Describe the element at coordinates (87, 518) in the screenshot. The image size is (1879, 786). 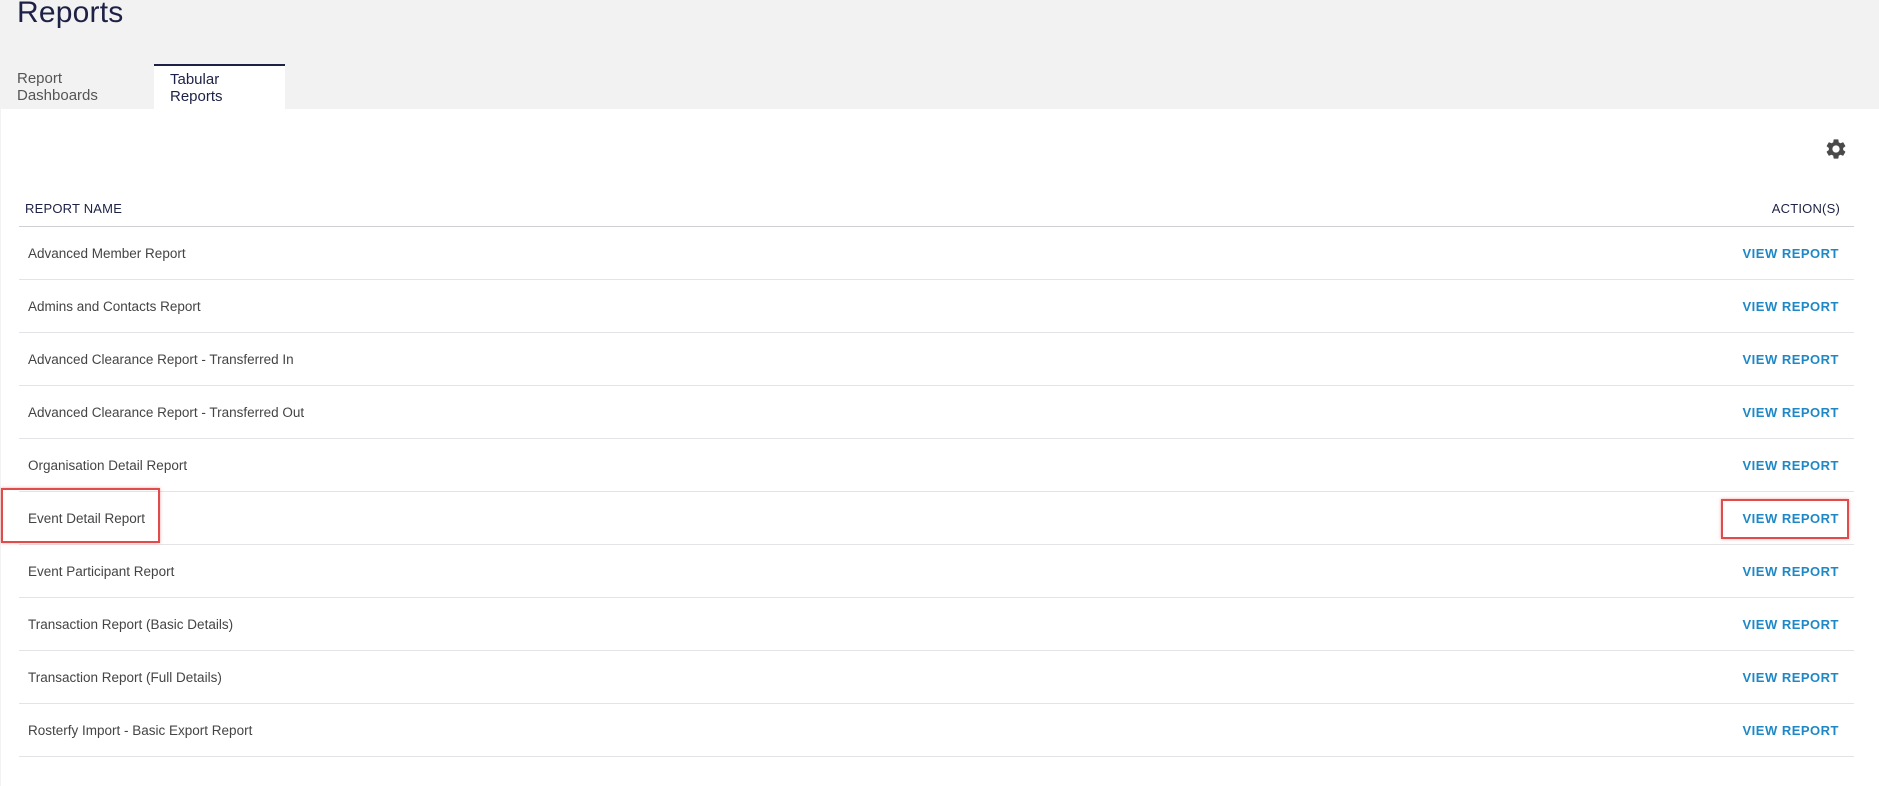
I see `report-name: Event Detail Report` at that location.